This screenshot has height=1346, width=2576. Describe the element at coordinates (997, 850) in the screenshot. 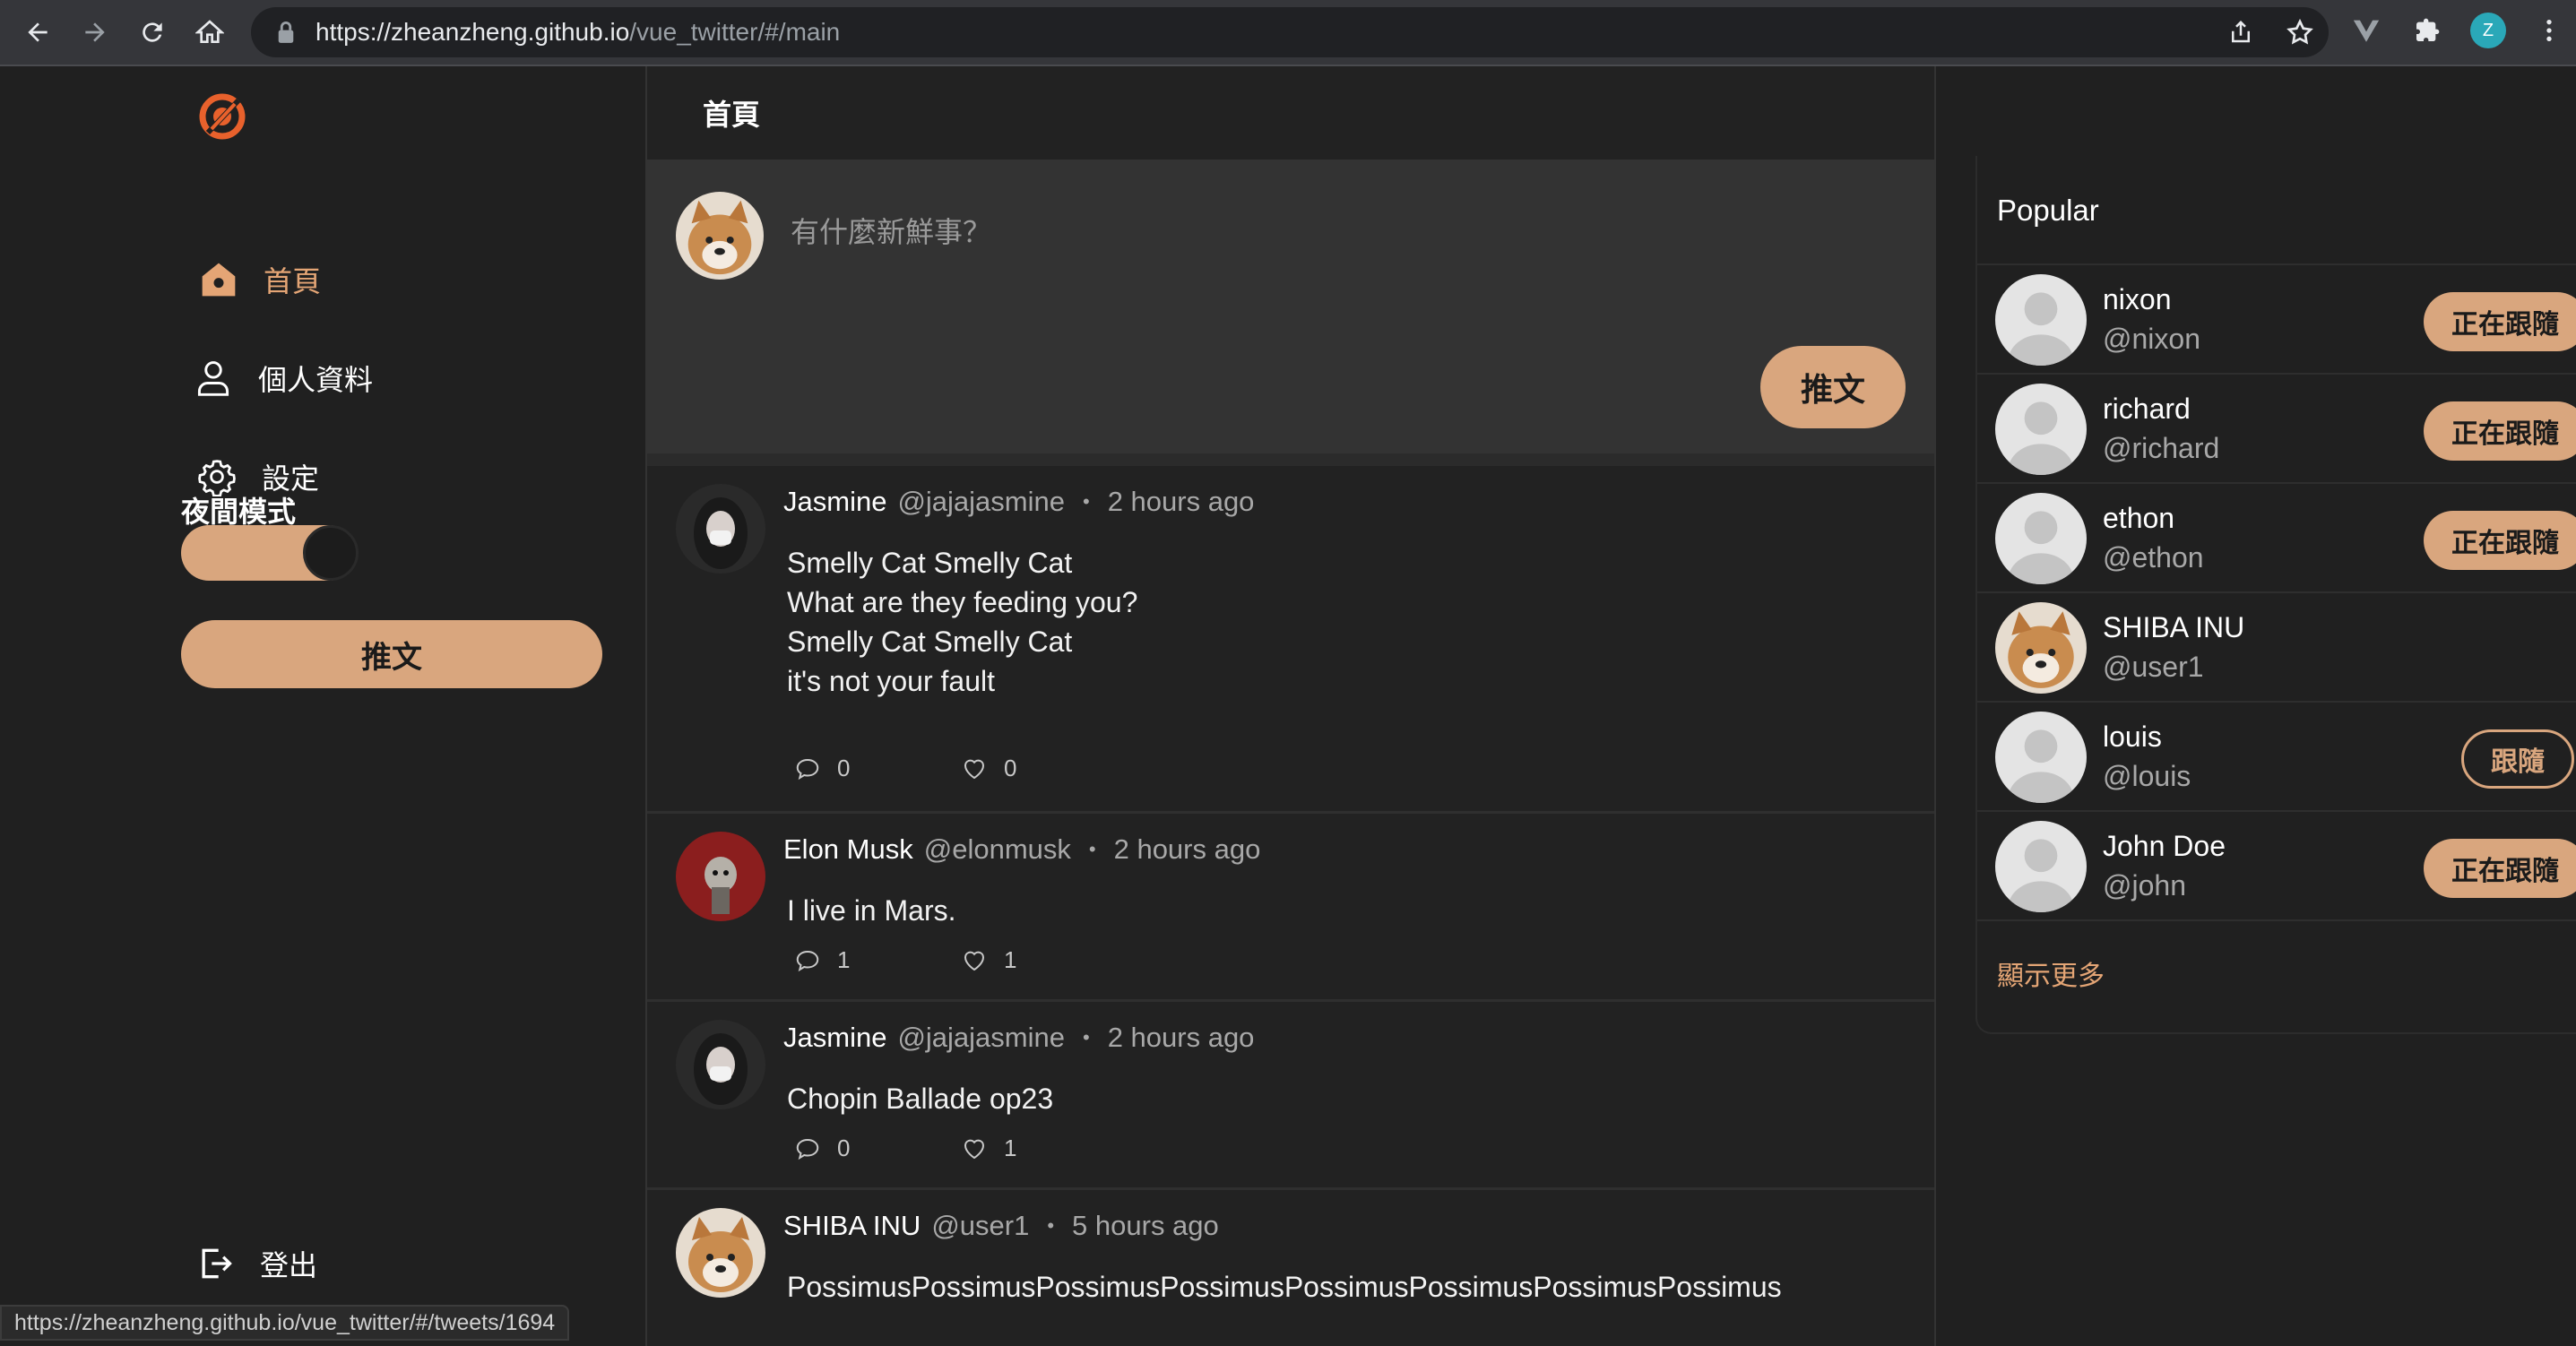

I see `tweet-author-handle: @elonmusk` at that location.